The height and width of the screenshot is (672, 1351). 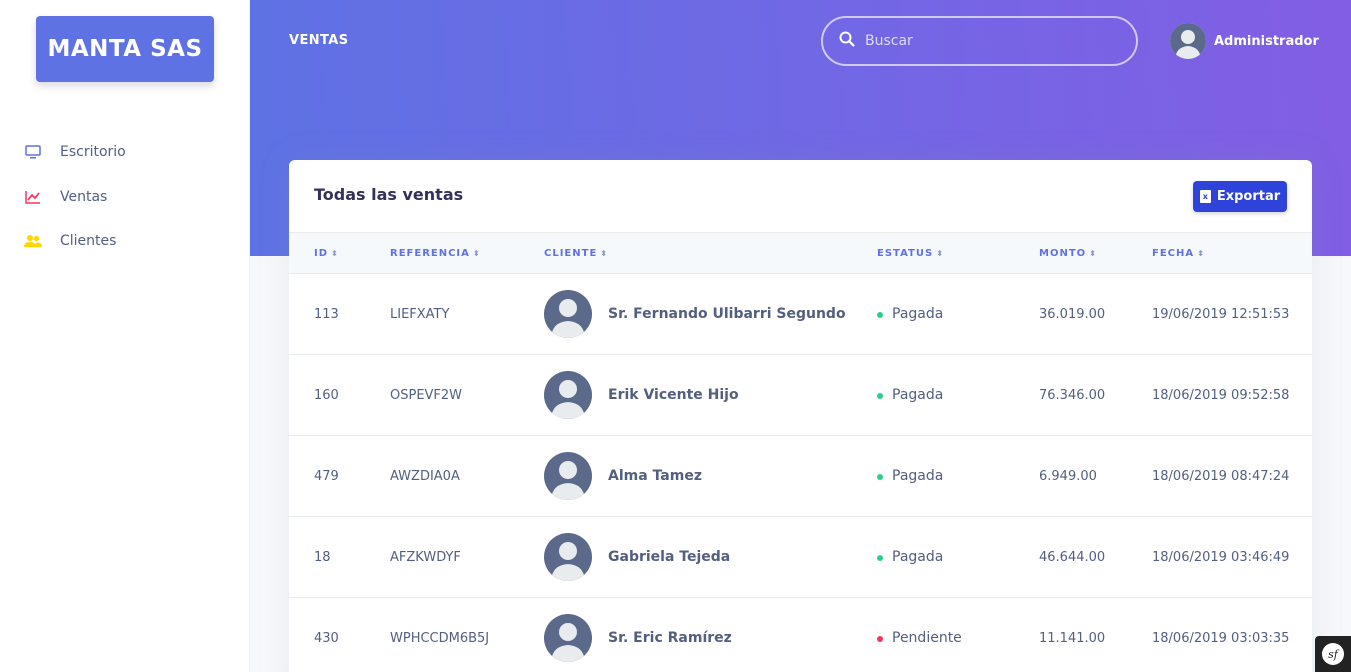 I want to click on user-name: Administrador, so click(x=1266, y=41).